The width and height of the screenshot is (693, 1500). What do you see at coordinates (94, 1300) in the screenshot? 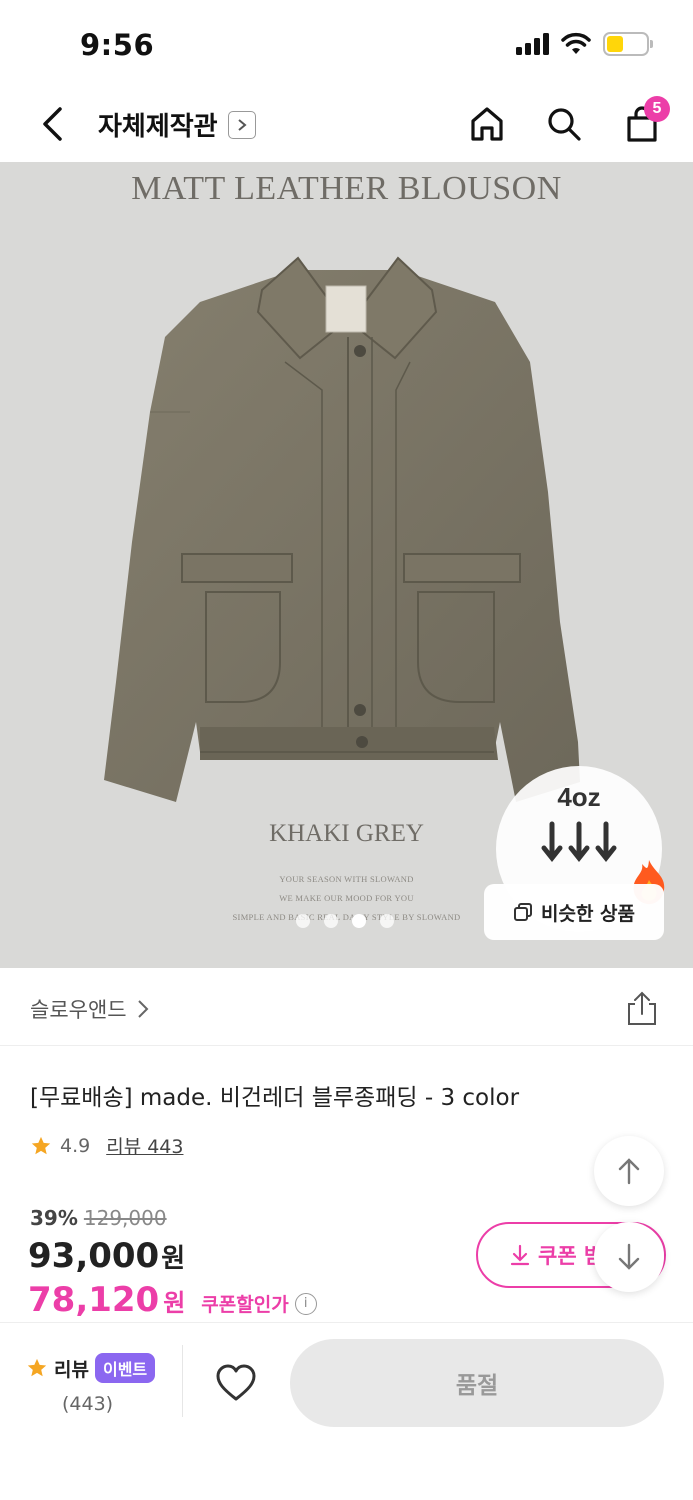
I see `coupon-price-value: 78,120` at bounding box center [94, 1300].